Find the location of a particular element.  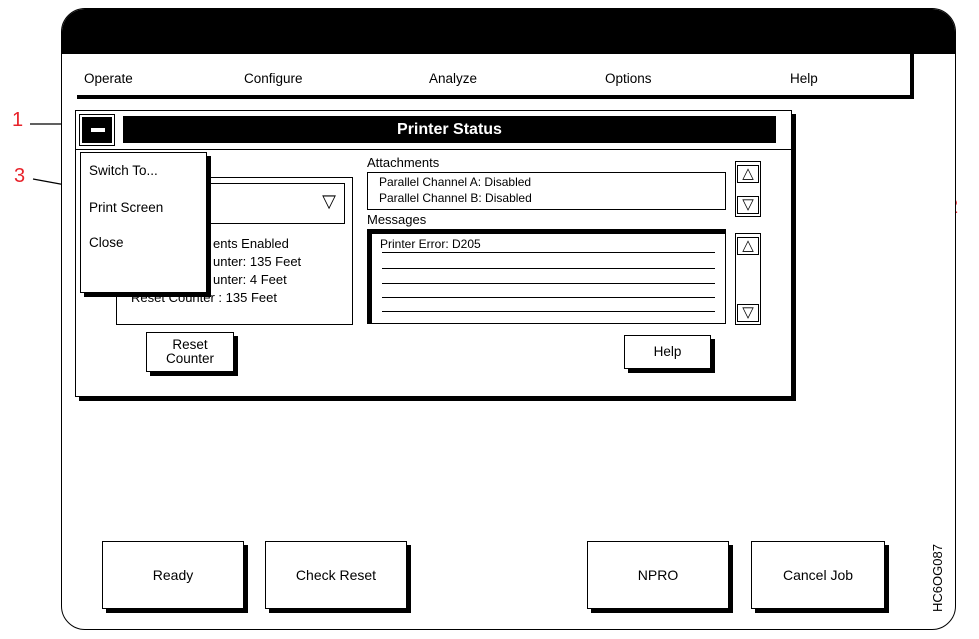

dropdown-triangle-down-icon: ▽ is located at coordinates (329, 201).